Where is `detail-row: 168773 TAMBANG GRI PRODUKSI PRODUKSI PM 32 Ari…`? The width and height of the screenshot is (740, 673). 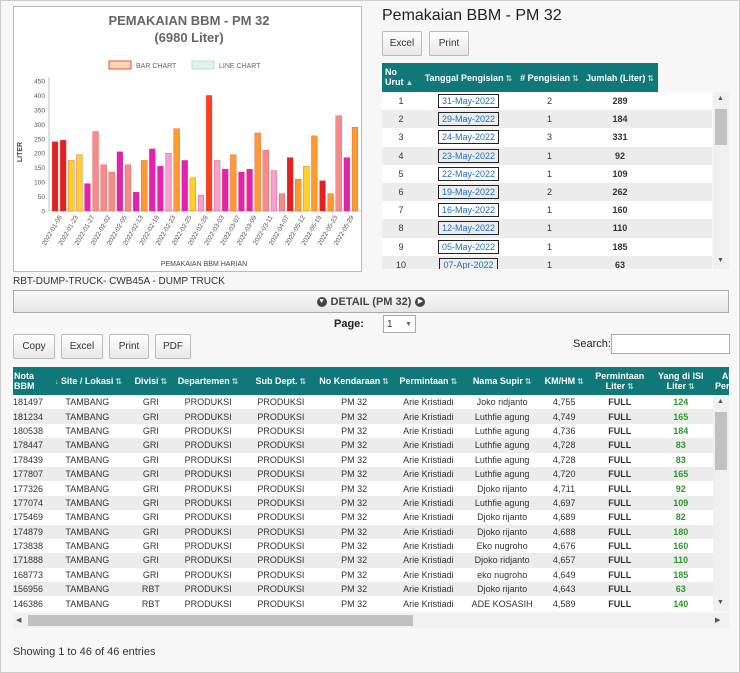 detail-row: 168773 TAMBANG GRI PRODUKSI PRODUKSI PM 32 Ari… is located at coordinates (363, 575).